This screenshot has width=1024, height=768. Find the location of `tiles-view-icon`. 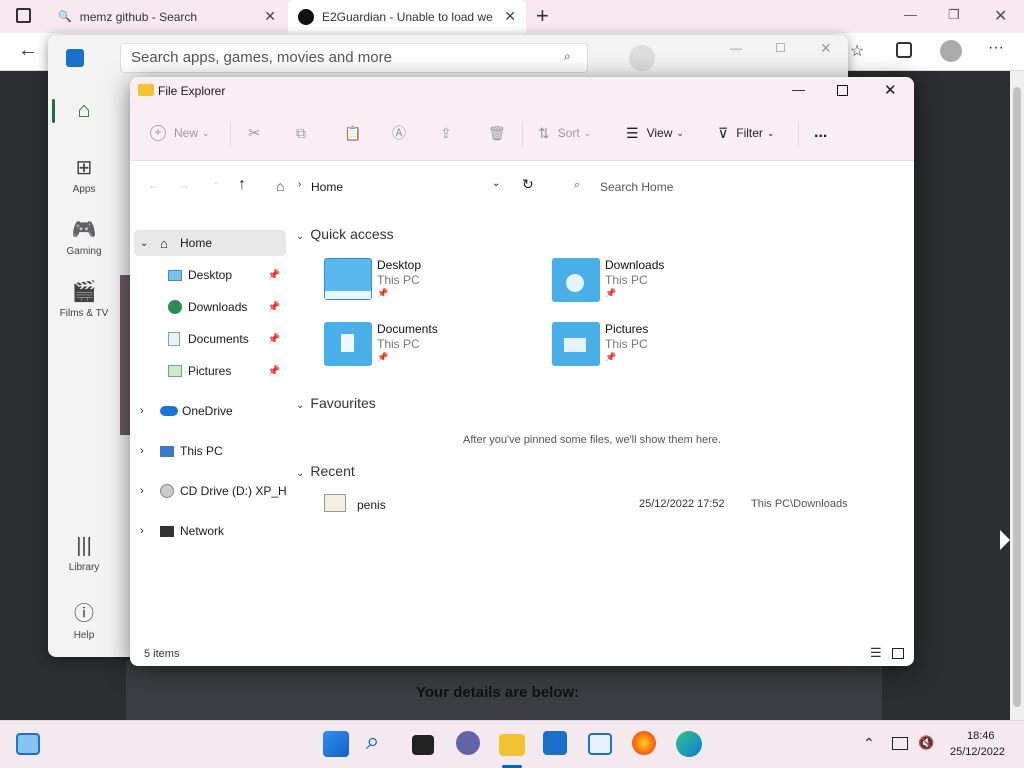

tiles-view-icon is located at coordinates (898, 653).